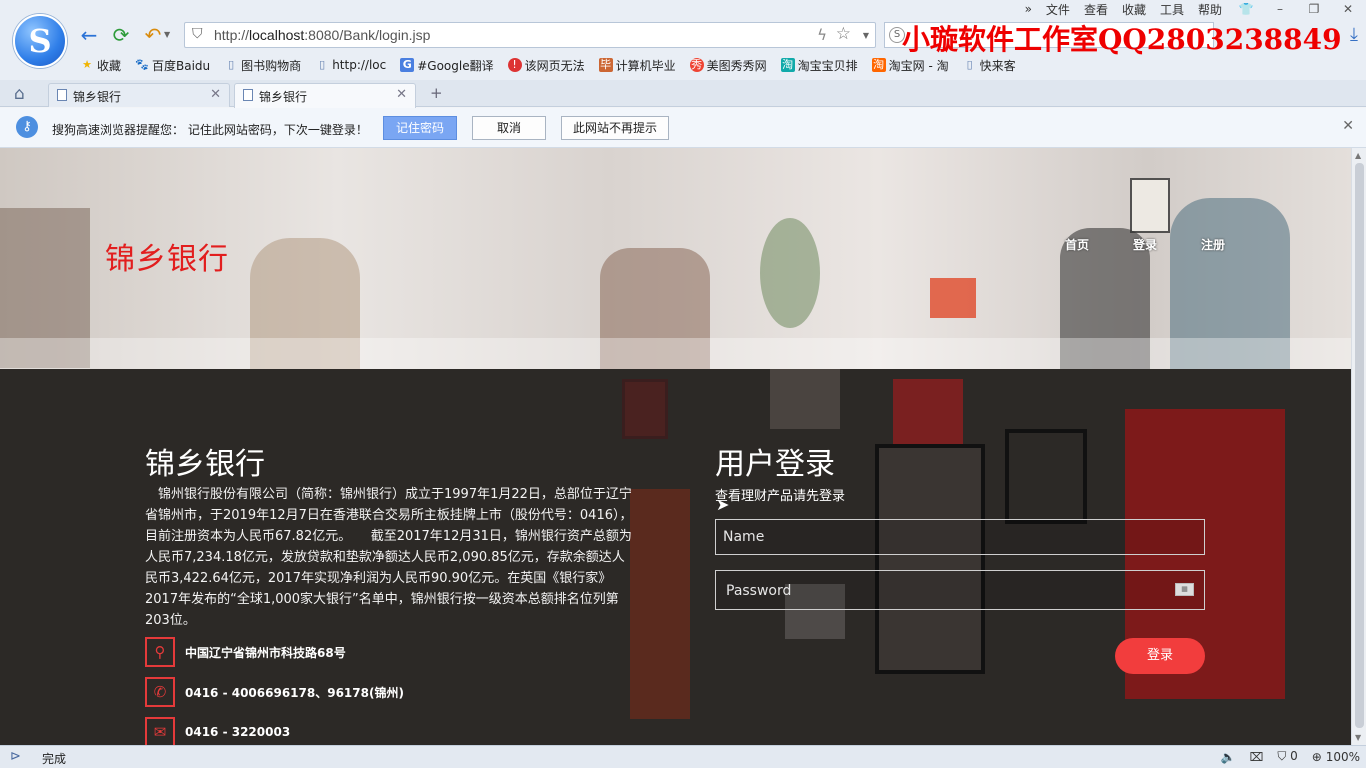 This screenshot has height=768, width=1366. Describe the element at coordinates (1246, 9) in the screenshot. I see `skin-icon: 👕` at that location.